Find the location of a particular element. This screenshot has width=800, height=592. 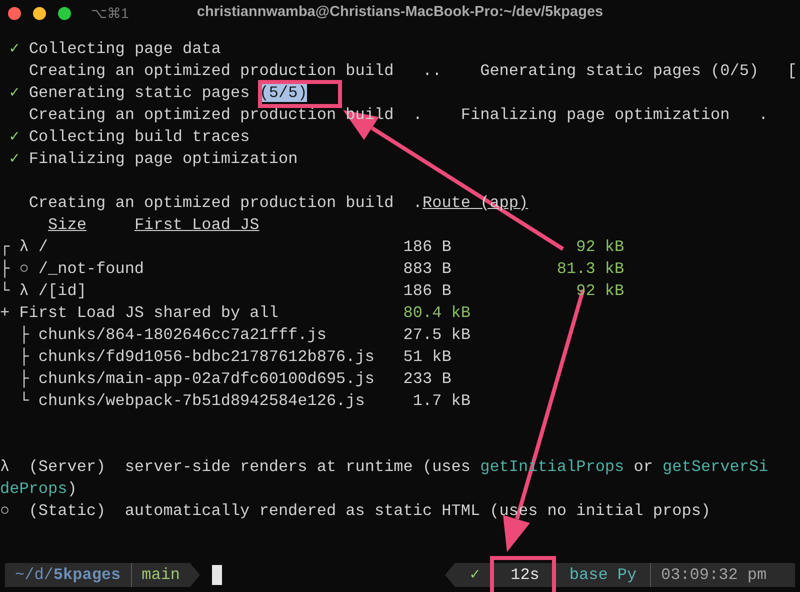

output-text: ├ chunks/main-app-02a7dfc60100d695.js is located at coordinates (196, 379).